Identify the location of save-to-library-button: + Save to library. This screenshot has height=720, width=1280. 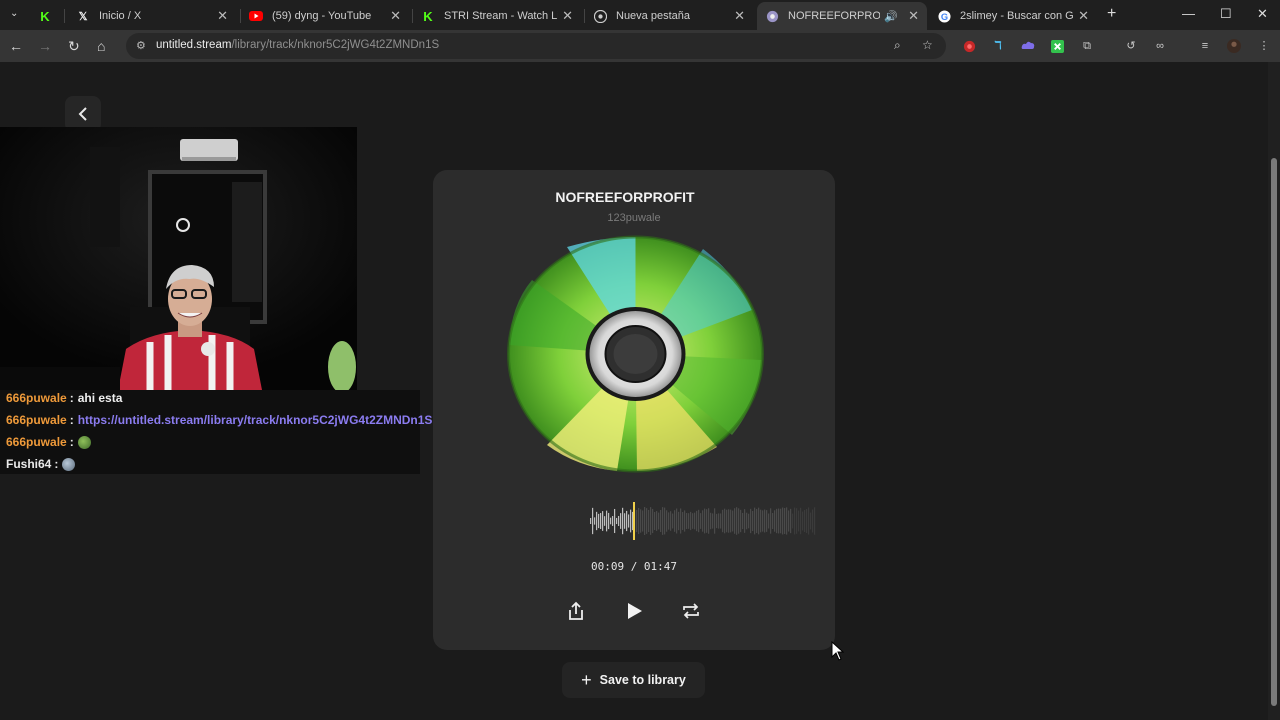
(633, 680).